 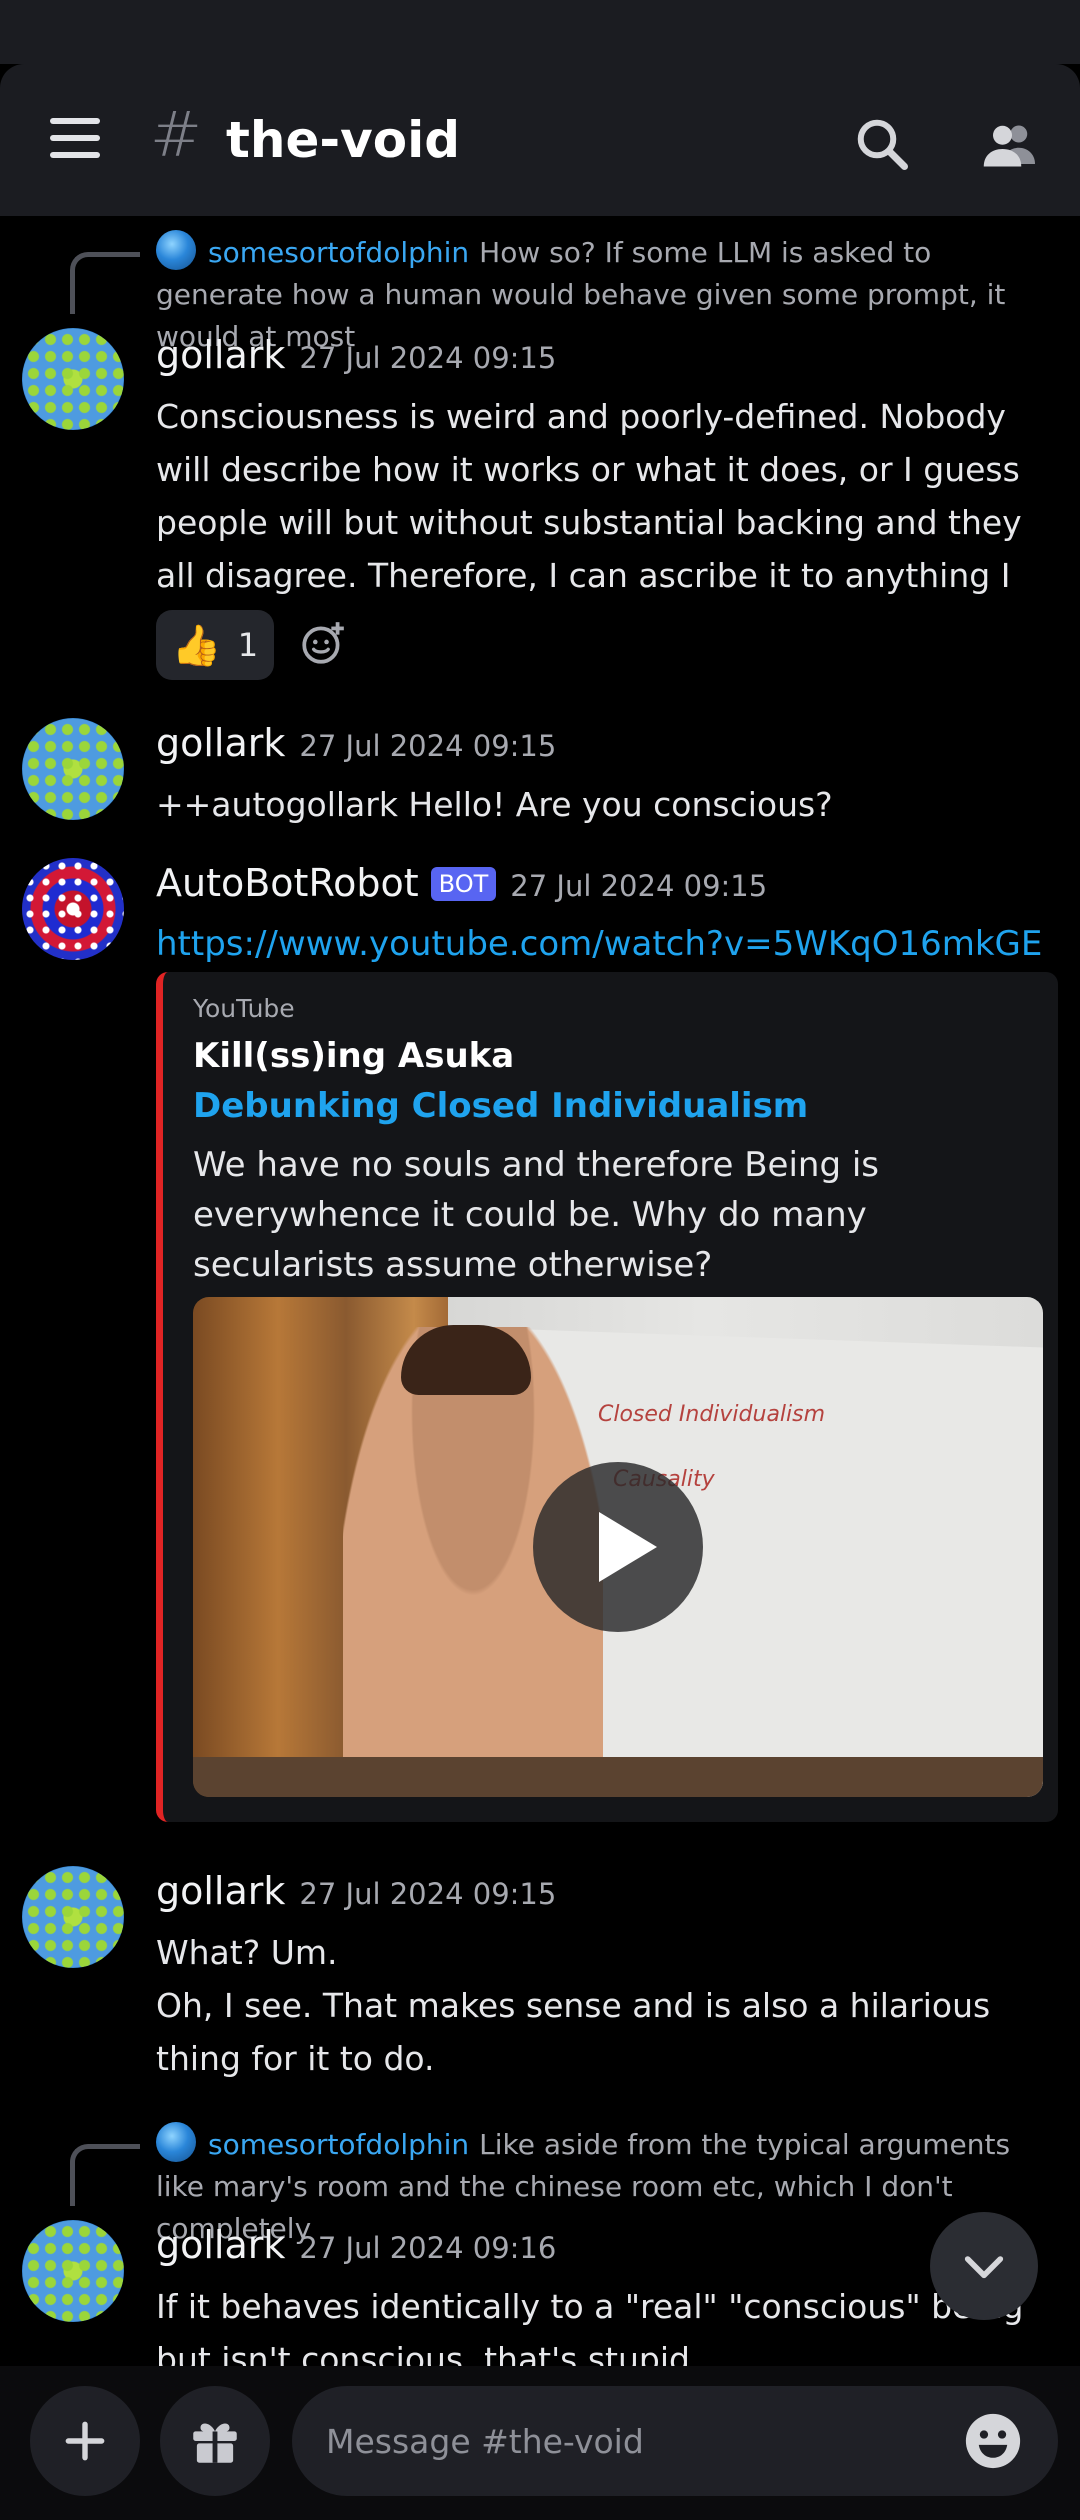 I want to click on chevron-down-icon, so click(x=984, y=2267).